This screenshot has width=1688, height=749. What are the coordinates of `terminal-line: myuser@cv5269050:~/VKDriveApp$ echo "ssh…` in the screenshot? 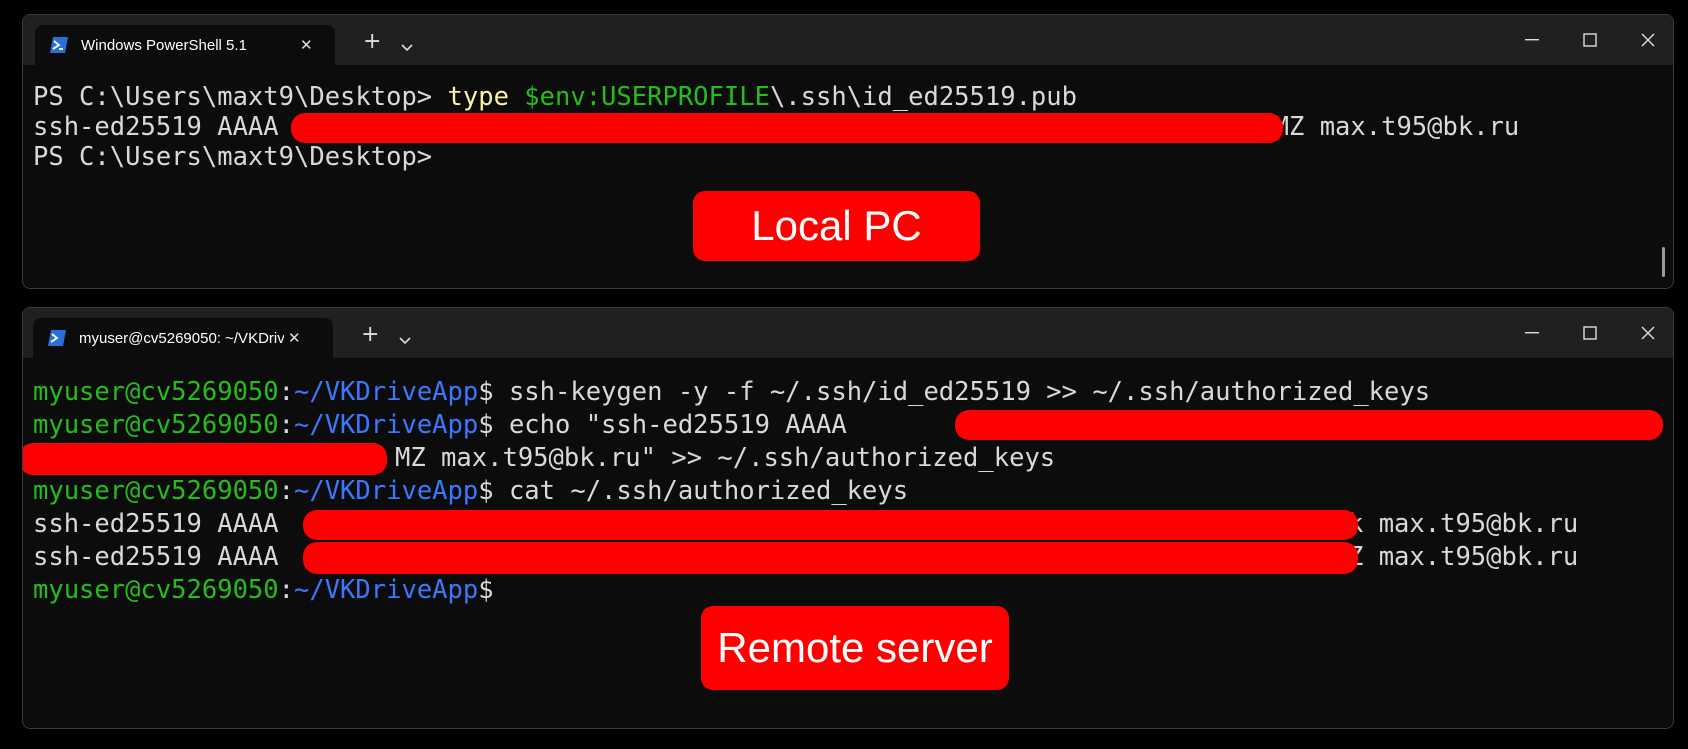 It's located at (440, 425).